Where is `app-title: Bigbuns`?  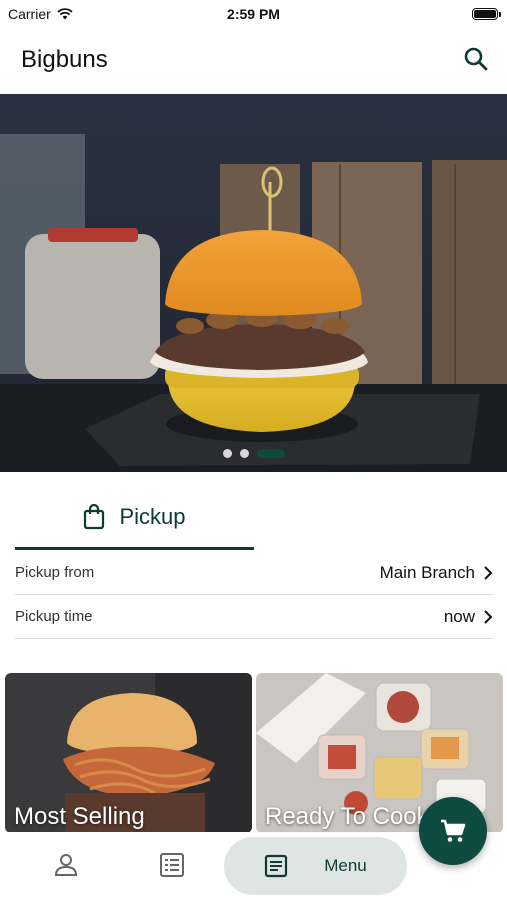
app-title: Bigbuns is located at coordinates (64, 59).